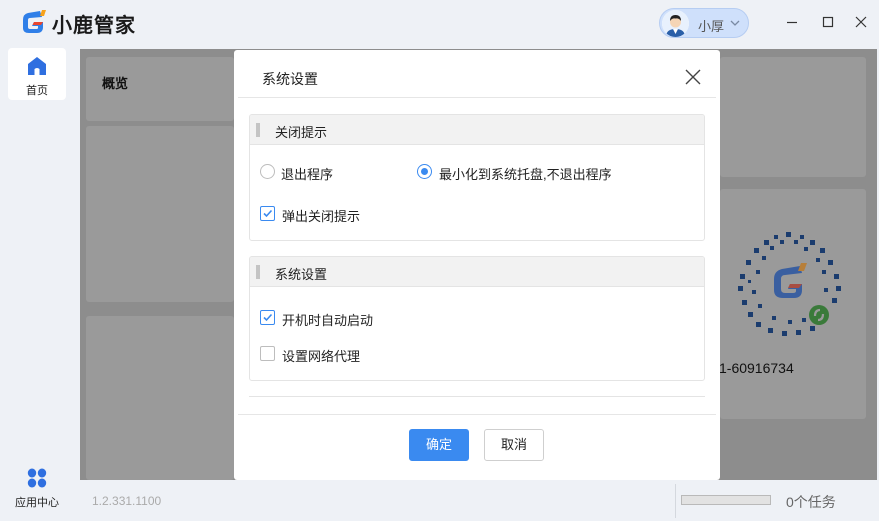 The width and height of the screenshot is (879, 521). I want to click on avatar, so click(675, 23).